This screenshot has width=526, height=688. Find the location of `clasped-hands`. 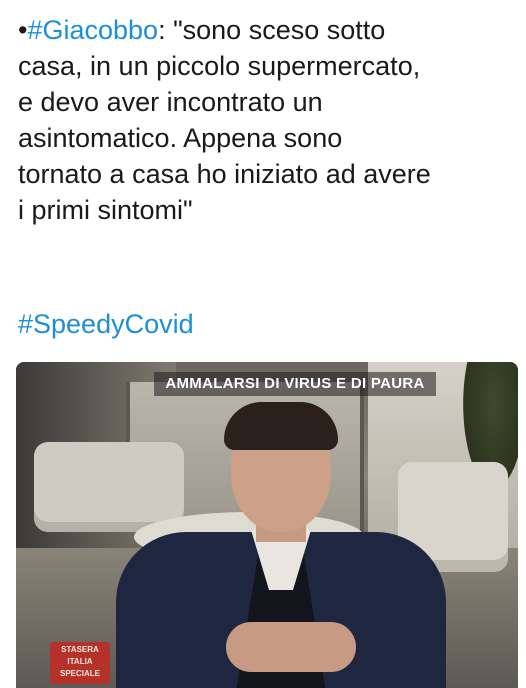

clasped-hands is located at coordinates (291, 647).